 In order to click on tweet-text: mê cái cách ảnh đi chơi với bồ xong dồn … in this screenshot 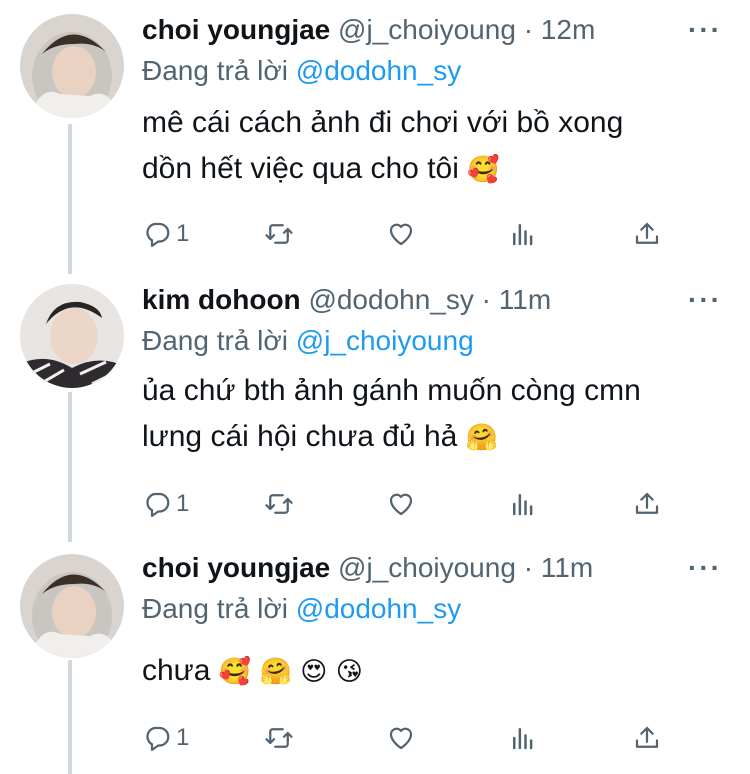, I will do `click(382, 146)`.